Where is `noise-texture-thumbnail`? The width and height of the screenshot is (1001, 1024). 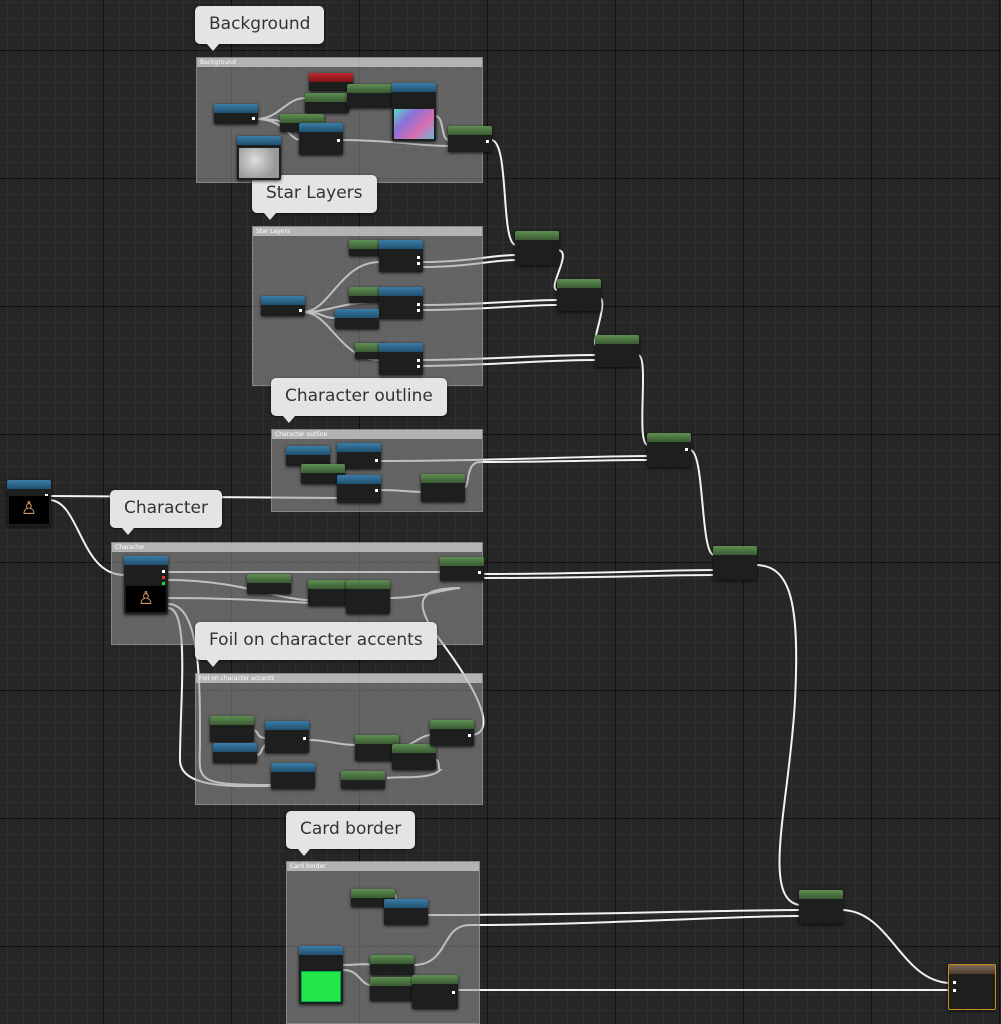 noise-texture-thumbnail is located at coordinates (259, 163).